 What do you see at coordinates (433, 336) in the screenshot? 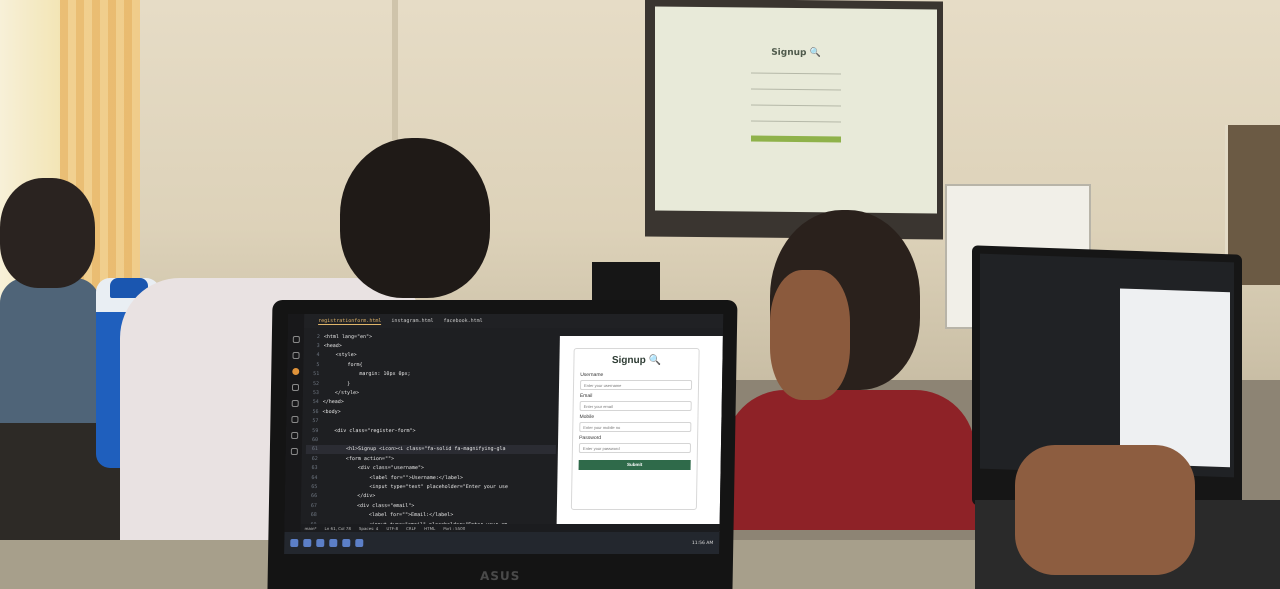
I see `code-line: 2 <html lang="en">` at bounding box center [433, 336].